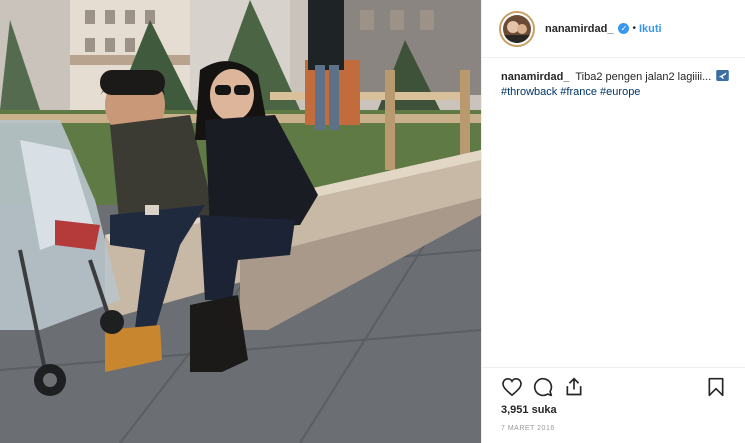 The image size is (745, 443). Describe the element at coordinates (624, 28) in the screenshot. I see `verified-badge-icon: ✓` at that location.